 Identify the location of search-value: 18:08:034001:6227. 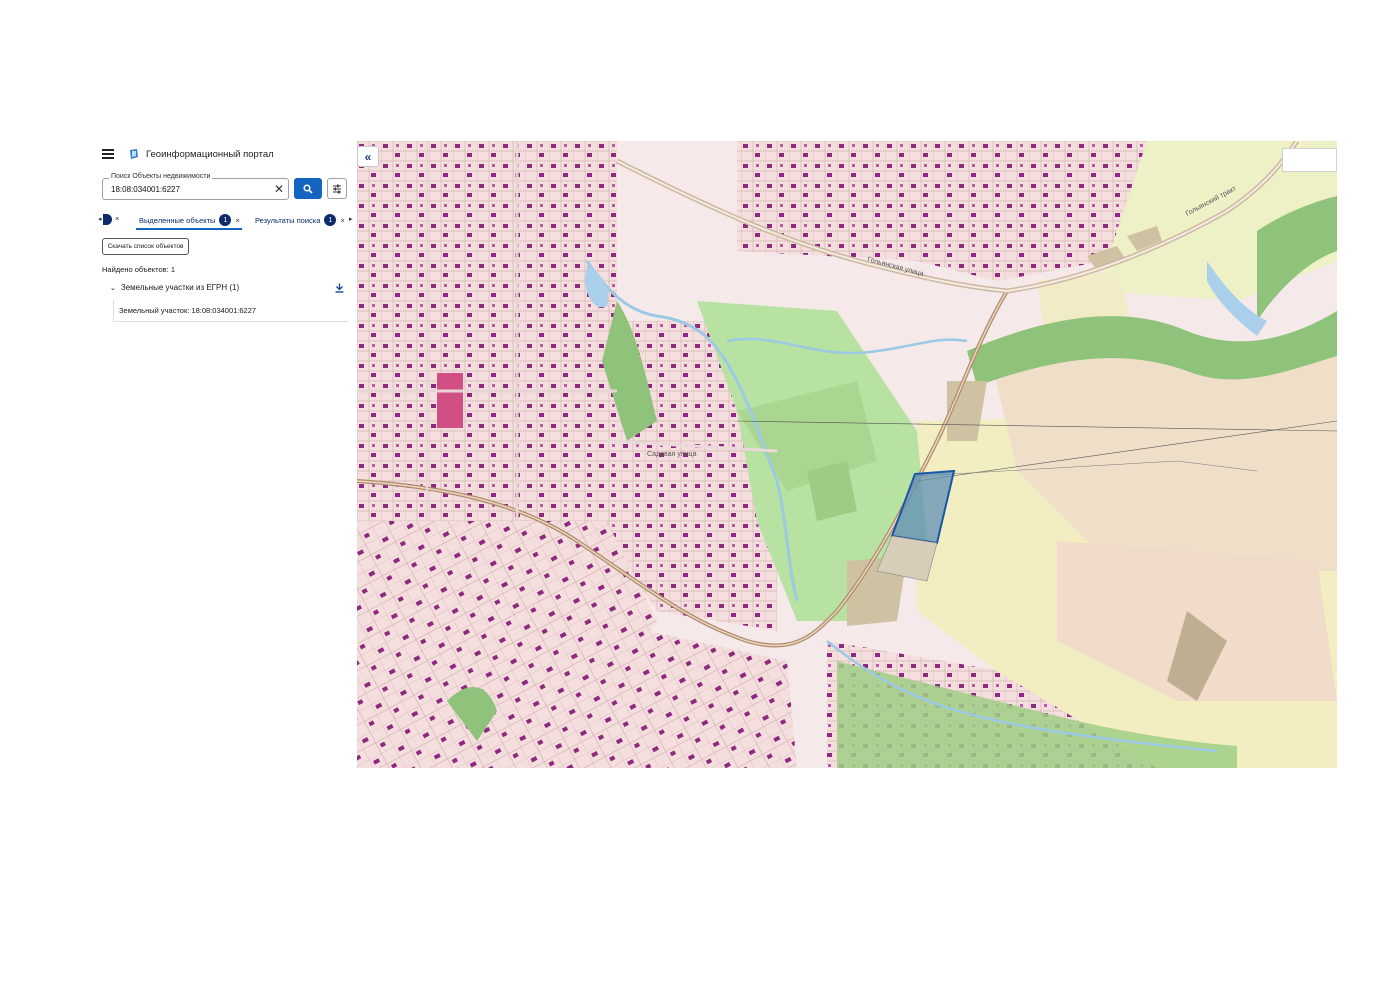
(145, 189).